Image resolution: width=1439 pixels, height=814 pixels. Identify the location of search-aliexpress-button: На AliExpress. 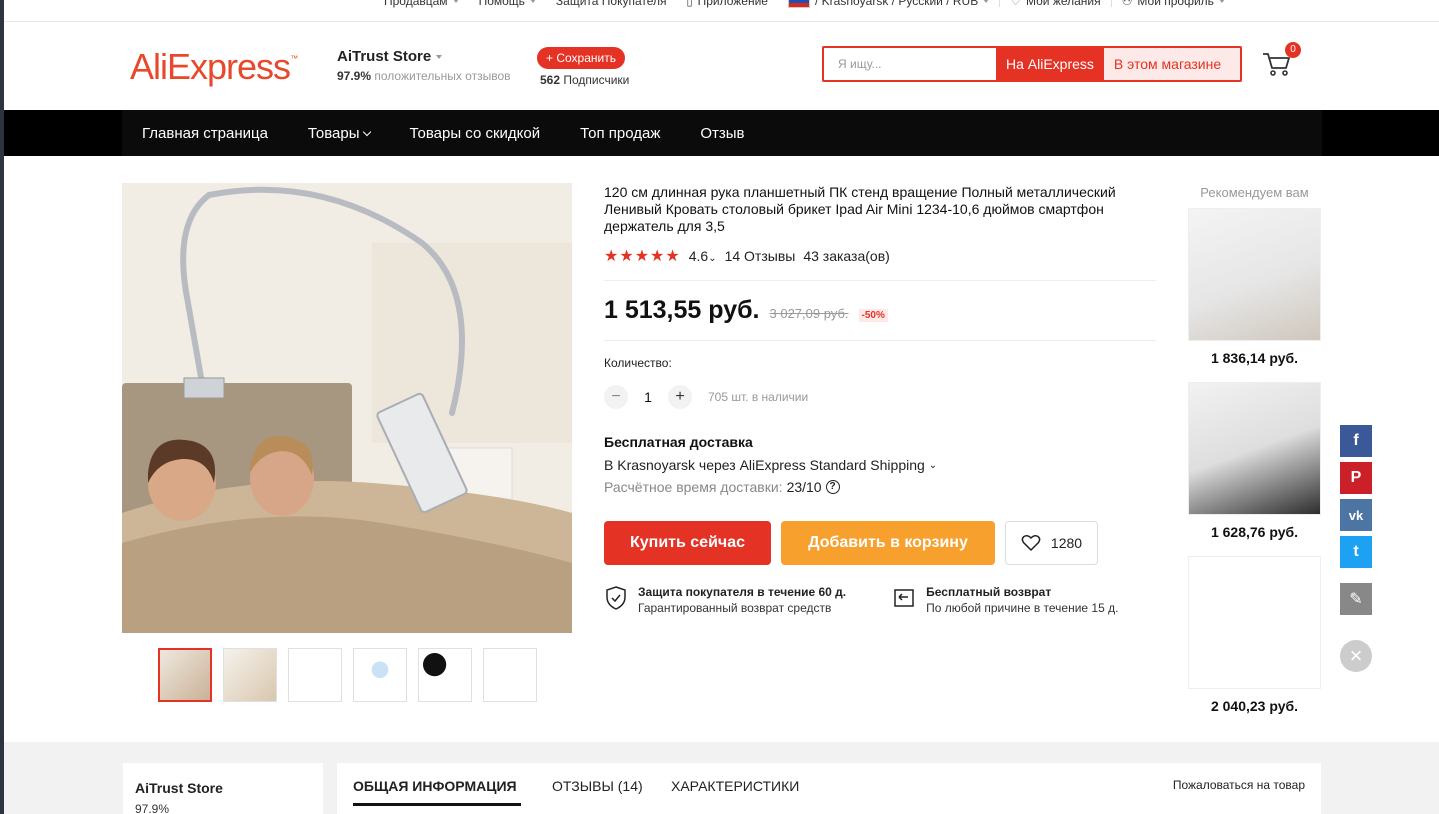
(1050, 64).